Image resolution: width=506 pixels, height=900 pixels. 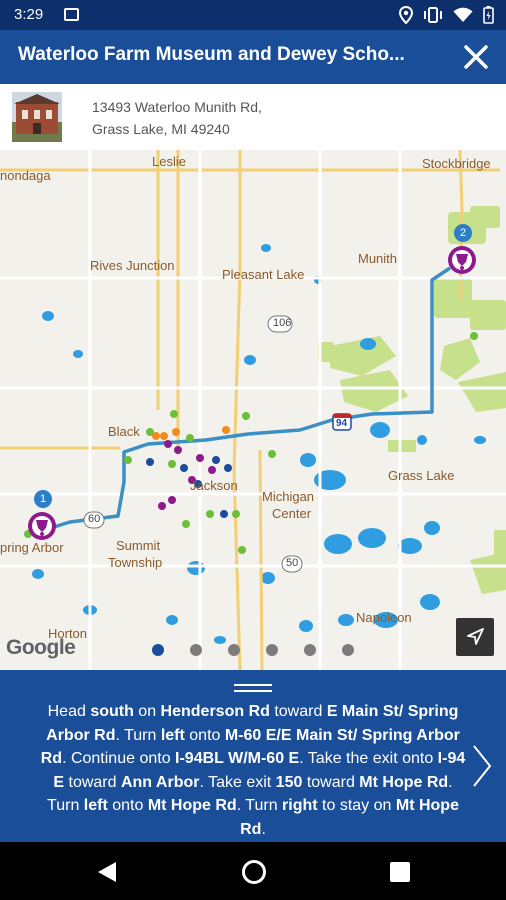 What do you see at coordinates (124, 431) in the screenshot?
I see `label-blackman: Black` at bounding box center [124, 431].